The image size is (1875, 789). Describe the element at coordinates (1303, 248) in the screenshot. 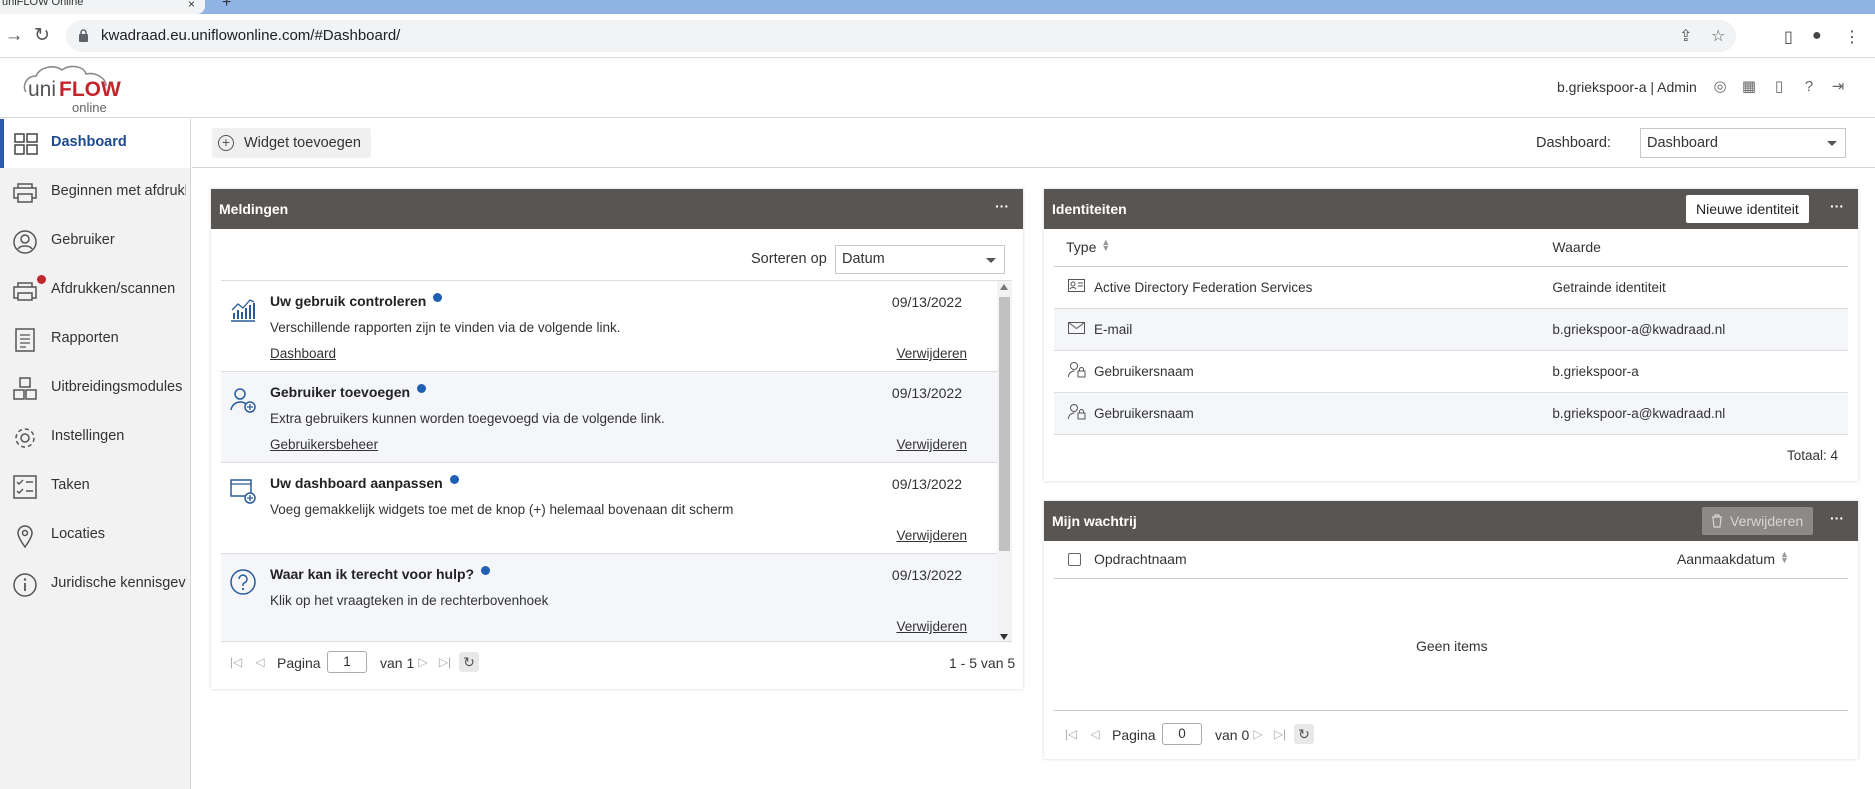

I see `column-header-type: Type ▲ ▼` at that location.